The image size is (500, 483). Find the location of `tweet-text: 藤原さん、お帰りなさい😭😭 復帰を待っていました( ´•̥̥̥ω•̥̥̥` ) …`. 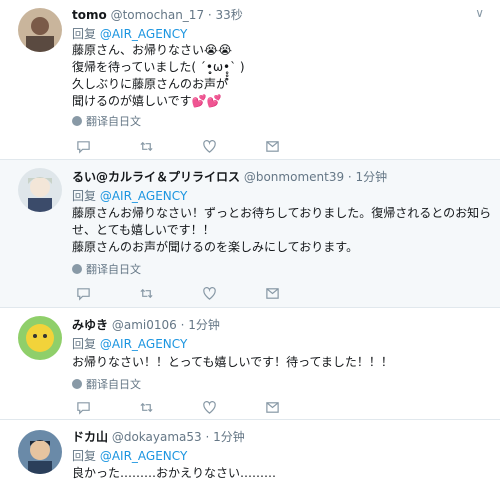

tweet-text: 藤原さん、お帰りなさい😭😭 復帰を待っていました( ´•̥̥̥ω•̥̥̥` ) … is located at coordinates (158, 76).